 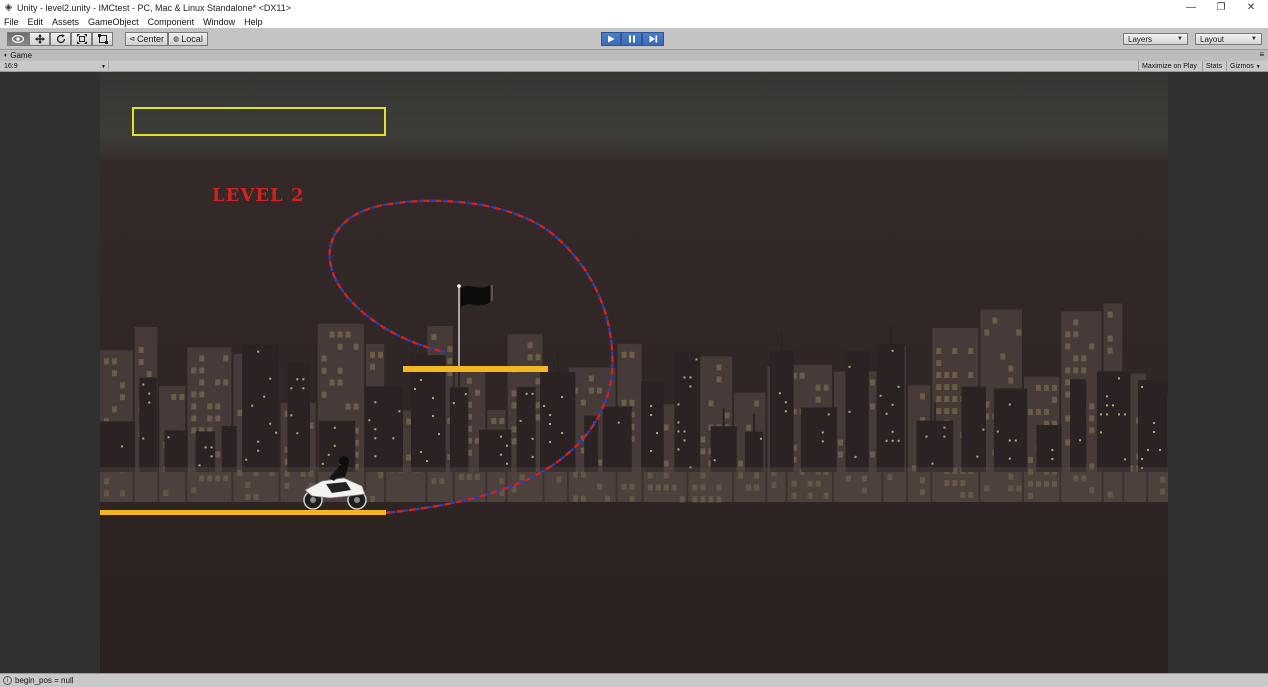 I want to click on layers-dropdown: Layers ▼, so click(x=1155, y=39).